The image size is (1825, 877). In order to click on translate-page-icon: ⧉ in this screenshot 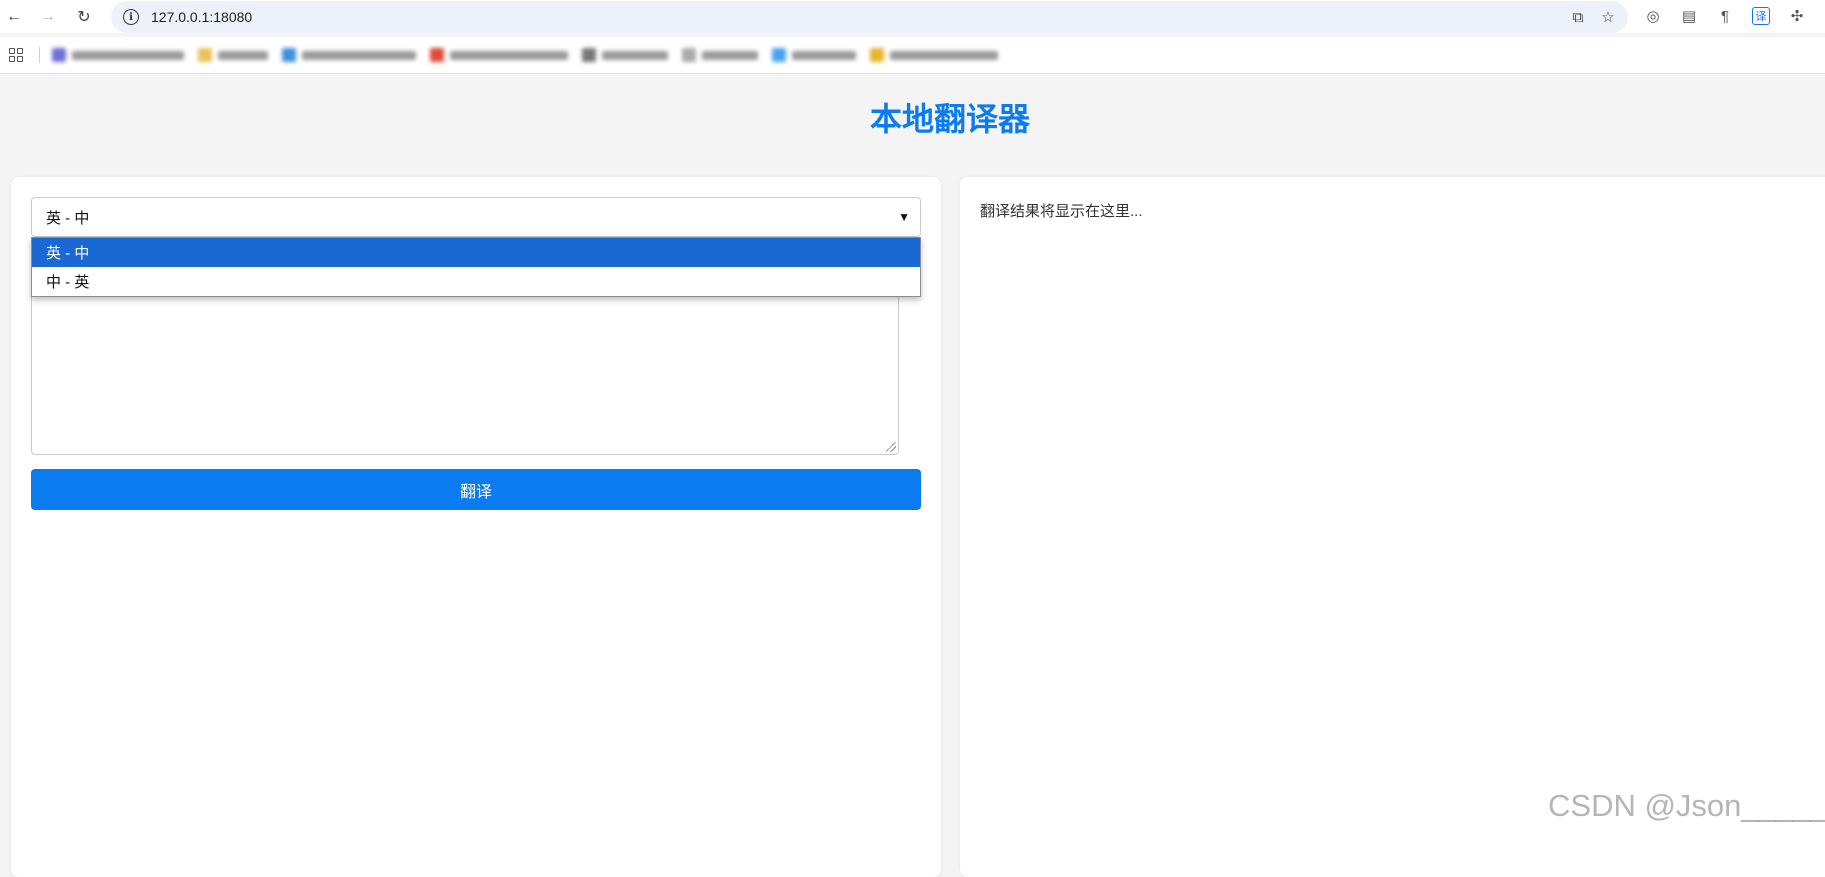, I will do `click(1578, 17)`.